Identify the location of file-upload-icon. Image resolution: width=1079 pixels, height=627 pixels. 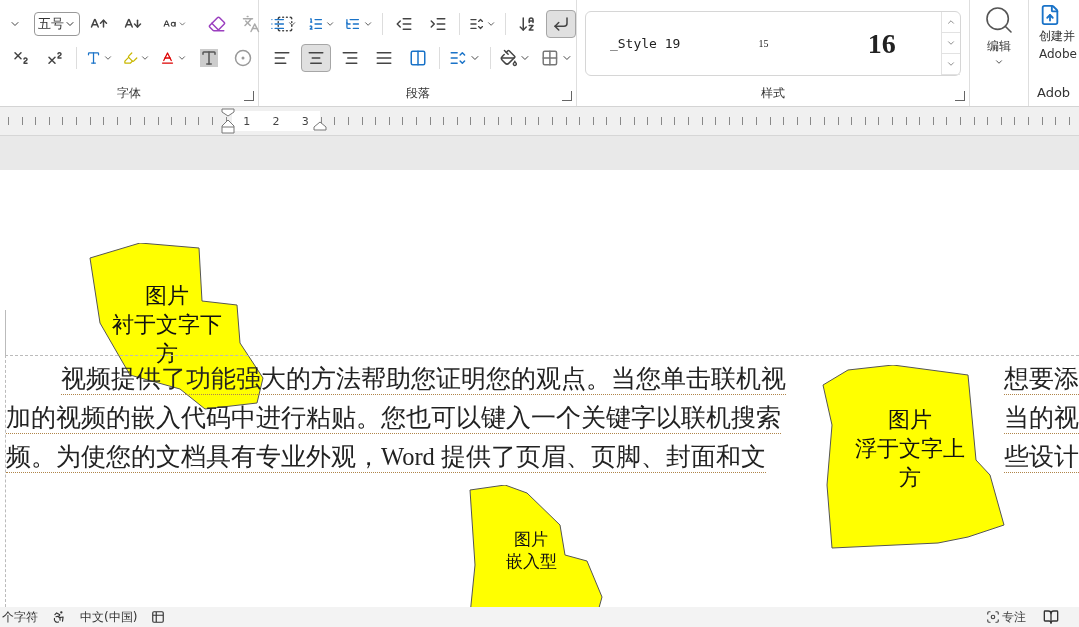
(1050, 15).